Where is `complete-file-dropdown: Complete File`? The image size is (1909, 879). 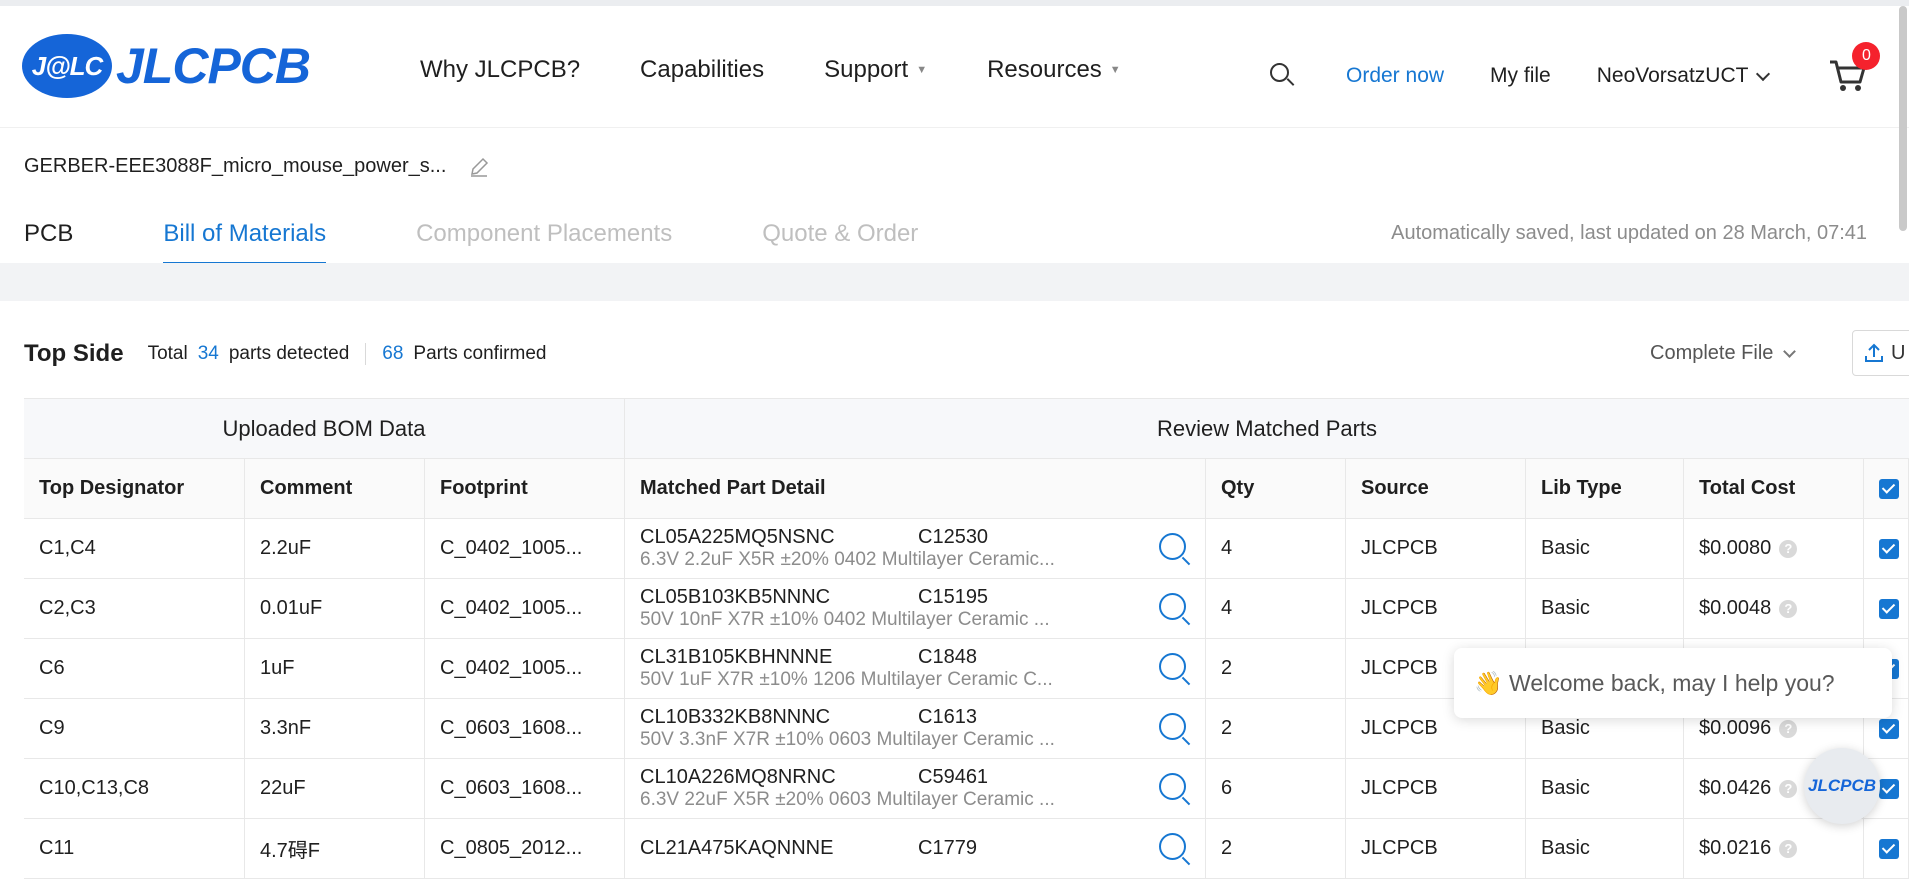
complete-file-dropdown: Complete File is located at coordinates (1723, 353).